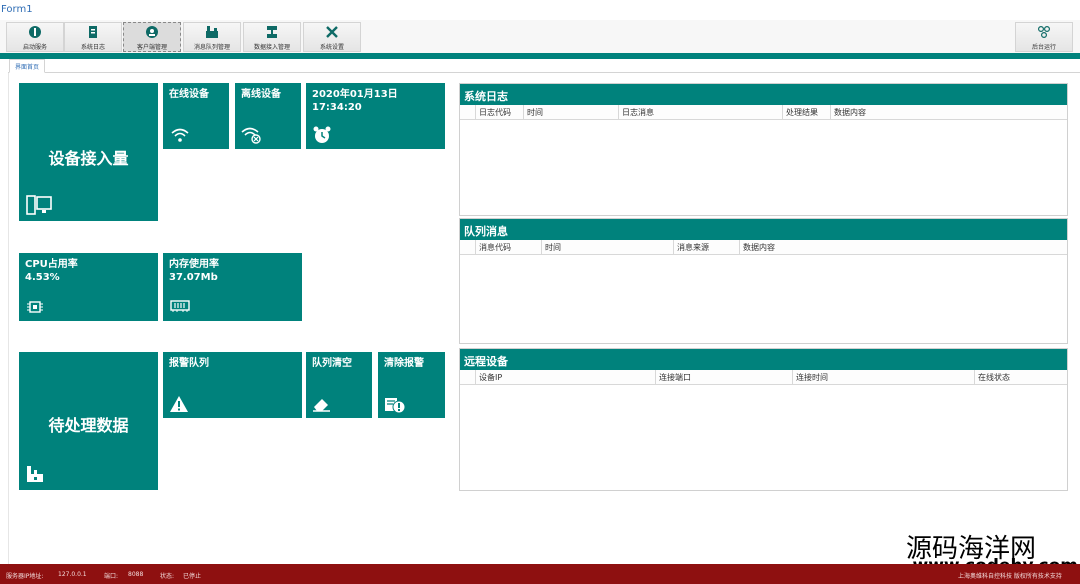 This screenshot has height=584, width=1080. What do you see at coordinates (179, 404) in the screenshot?
I see `warning-icon` at bounding box center [179, 404].